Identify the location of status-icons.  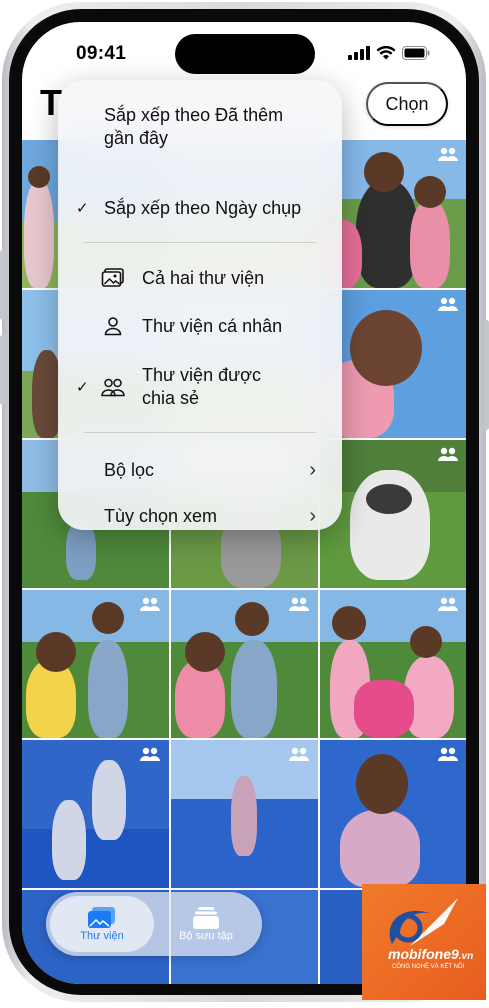
(389, 53).